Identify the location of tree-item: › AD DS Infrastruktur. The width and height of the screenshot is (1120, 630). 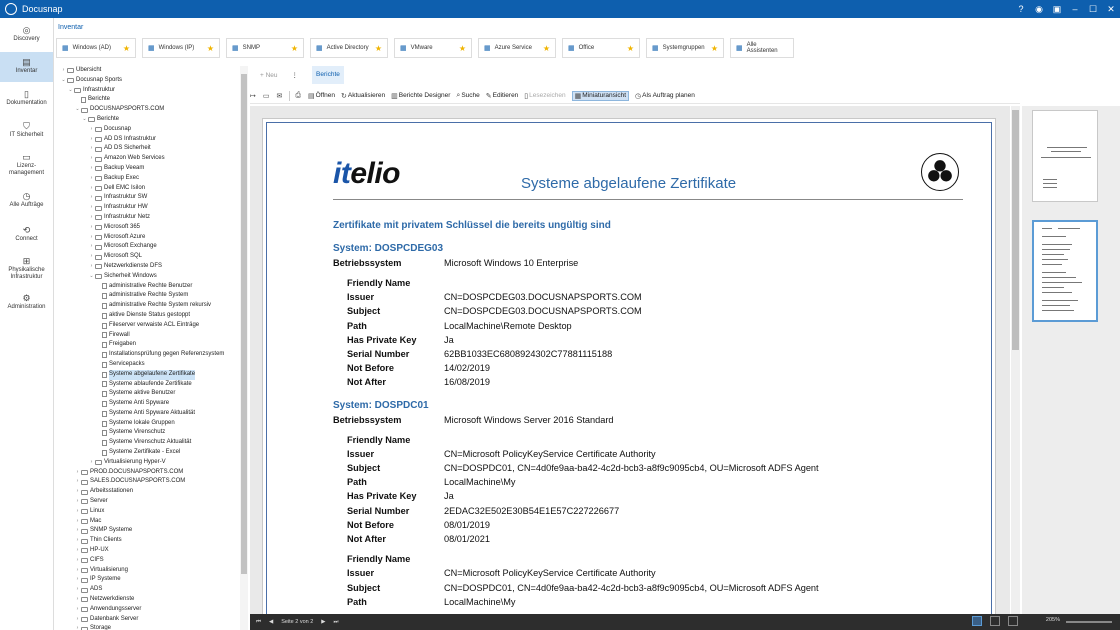
(148, 140).